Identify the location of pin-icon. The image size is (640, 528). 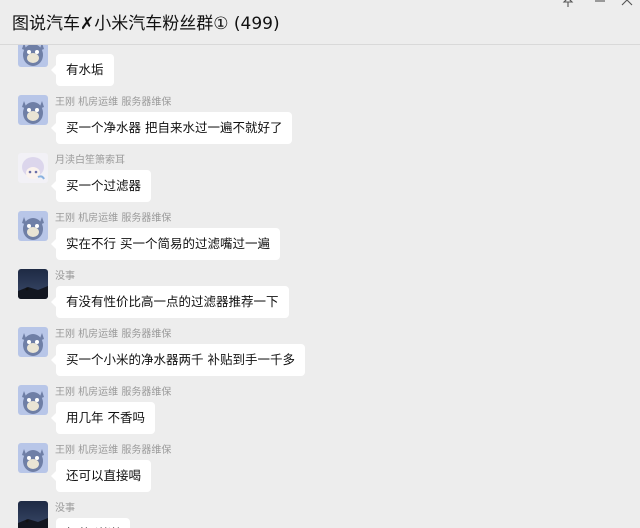
(568, 6).